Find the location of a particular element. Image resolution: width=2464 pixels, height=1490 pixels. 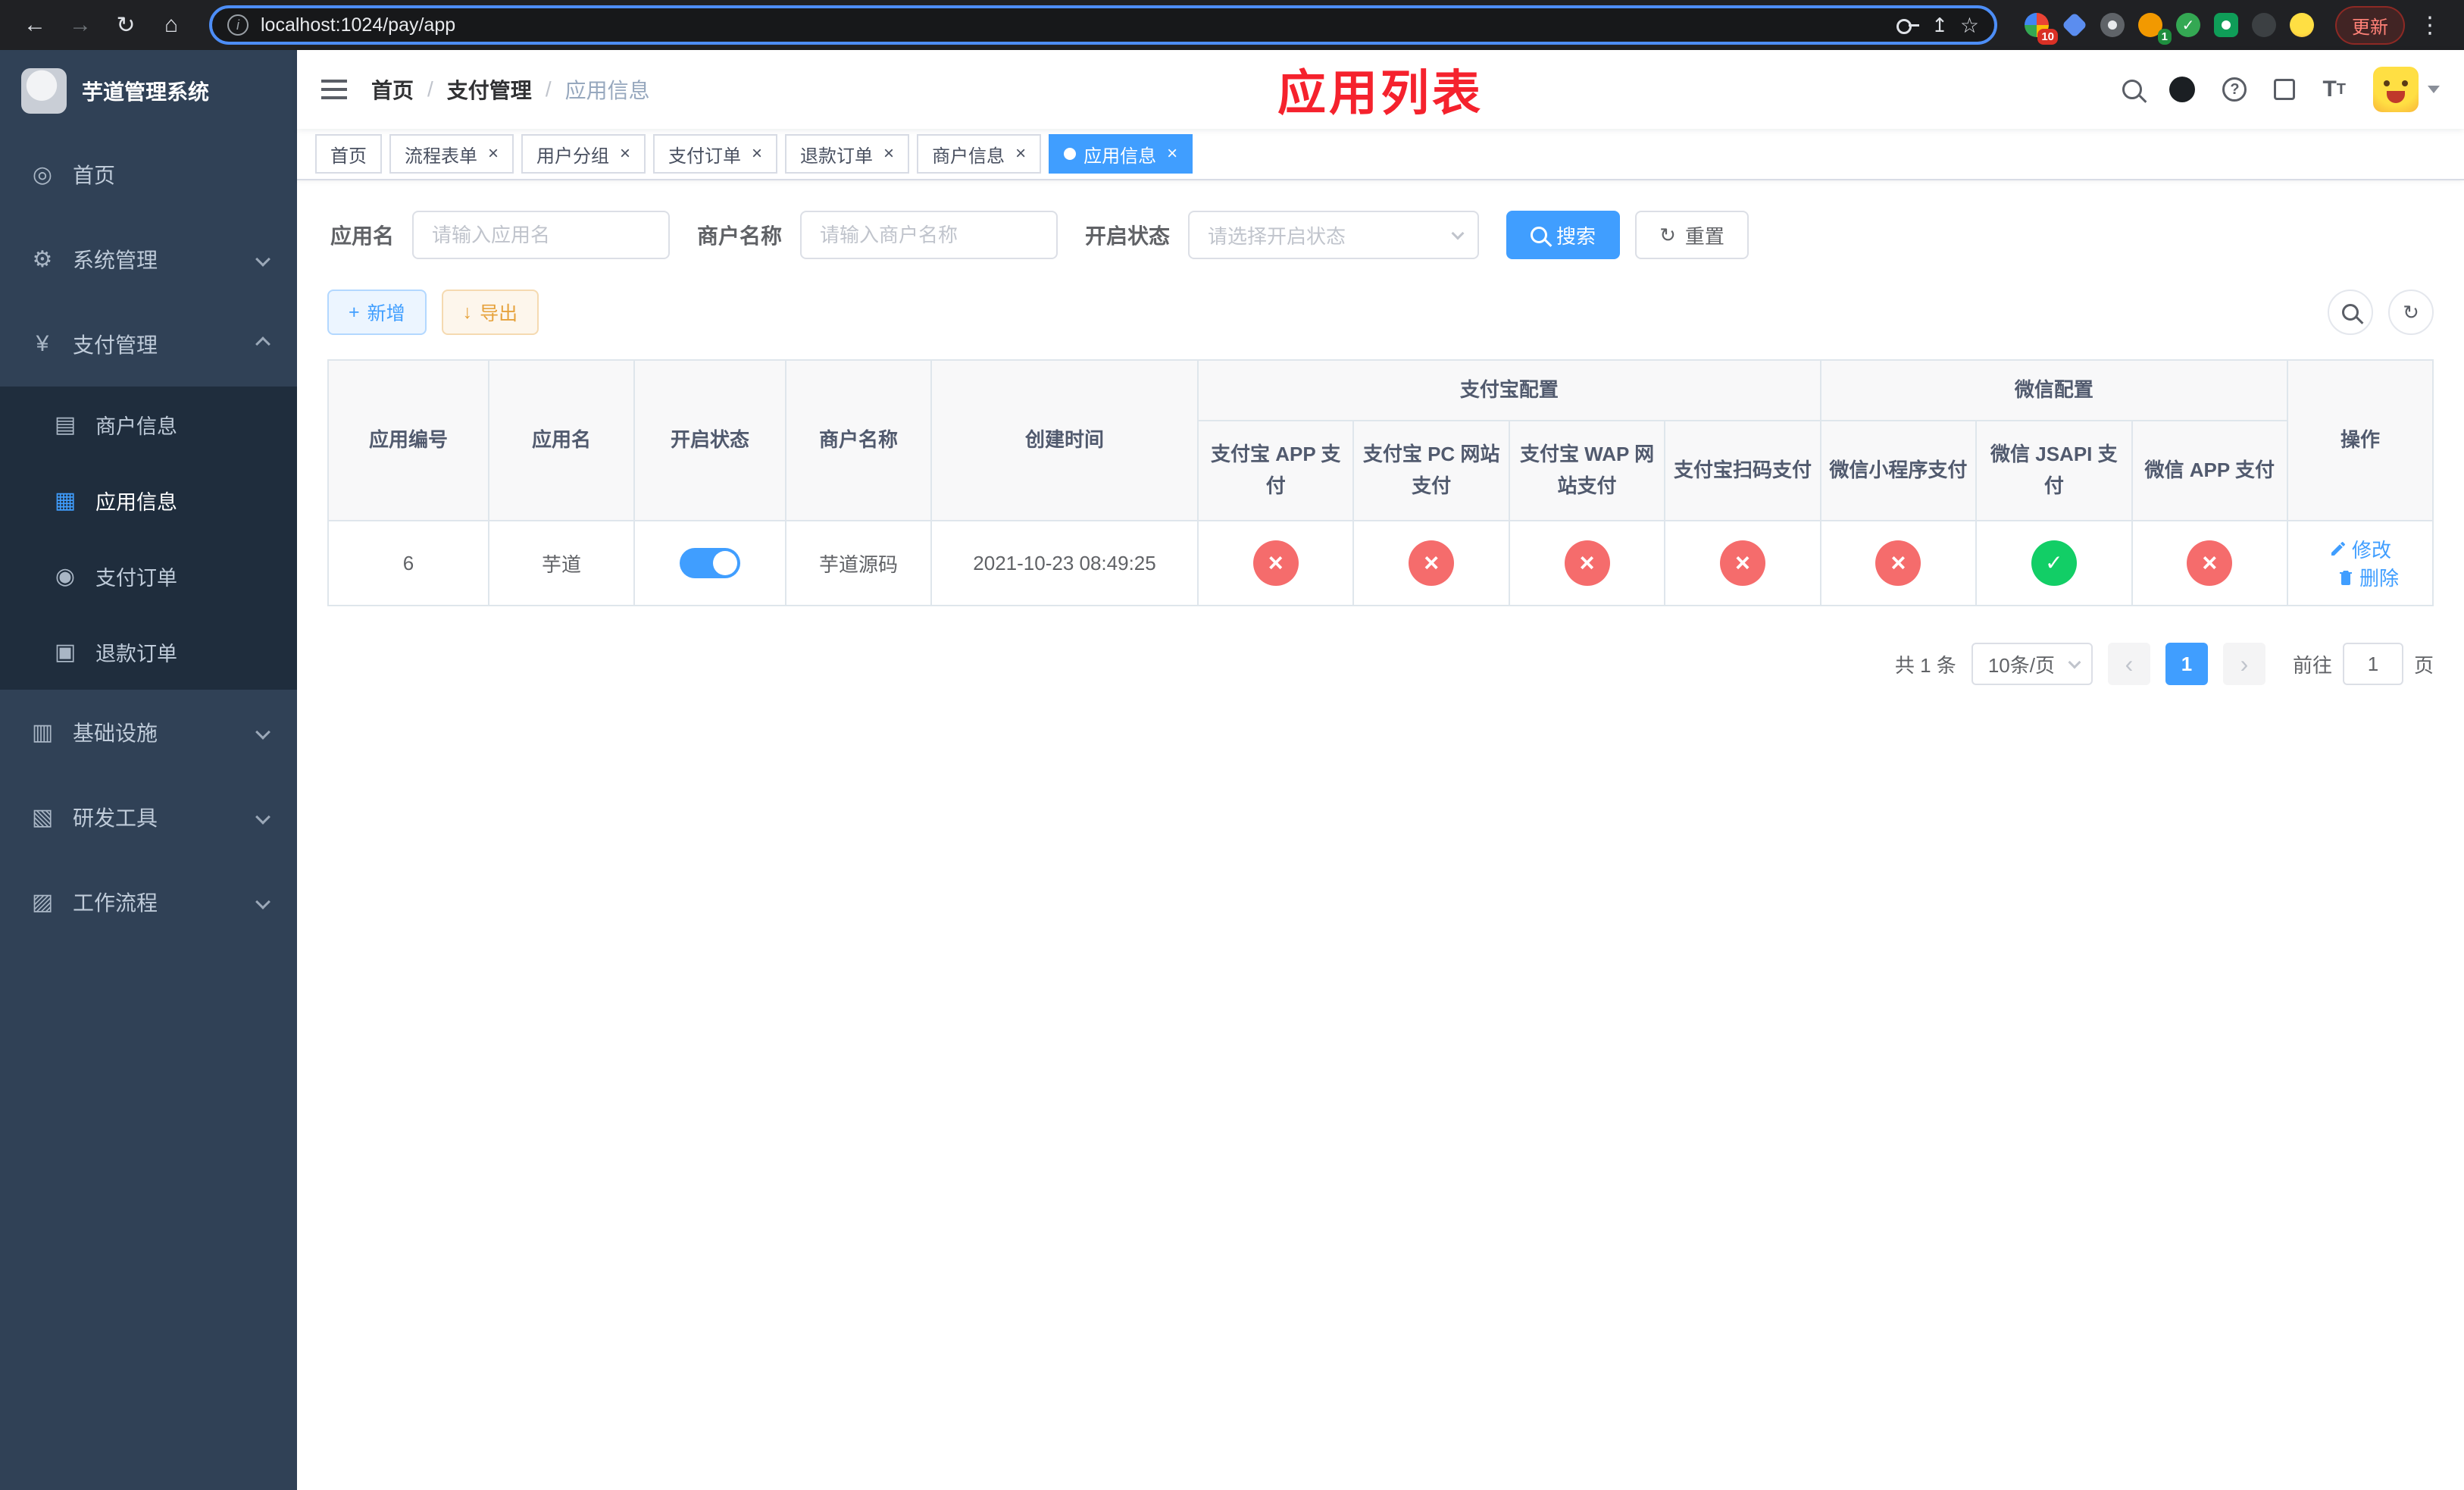

tab-merchant-info: 商户信息 × is located at coordinates (979, 154).